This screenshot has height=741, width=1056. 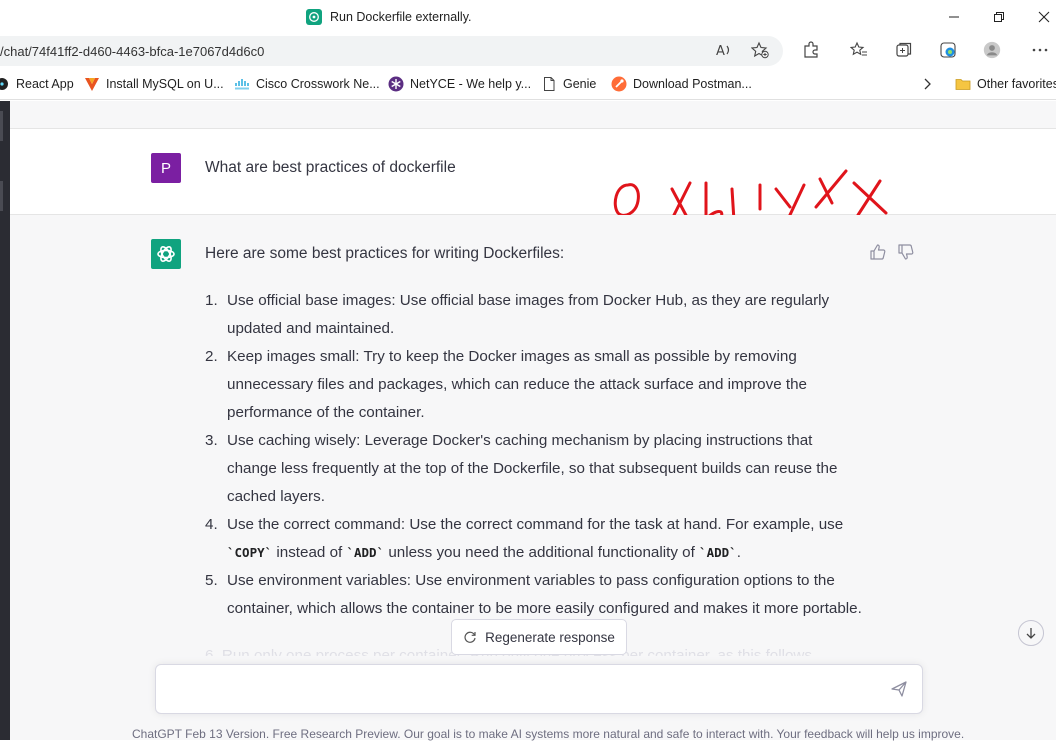 I want to click on favorite-label: React App, so click(x=45, y=84).